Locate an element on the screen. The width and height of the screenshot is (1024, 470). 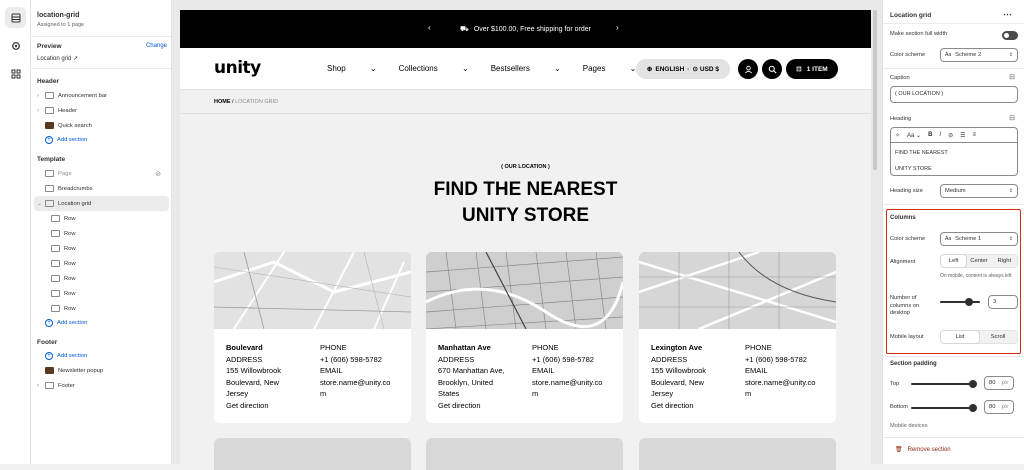
add-section-template: + Add section is located at coordinates (101, 323).